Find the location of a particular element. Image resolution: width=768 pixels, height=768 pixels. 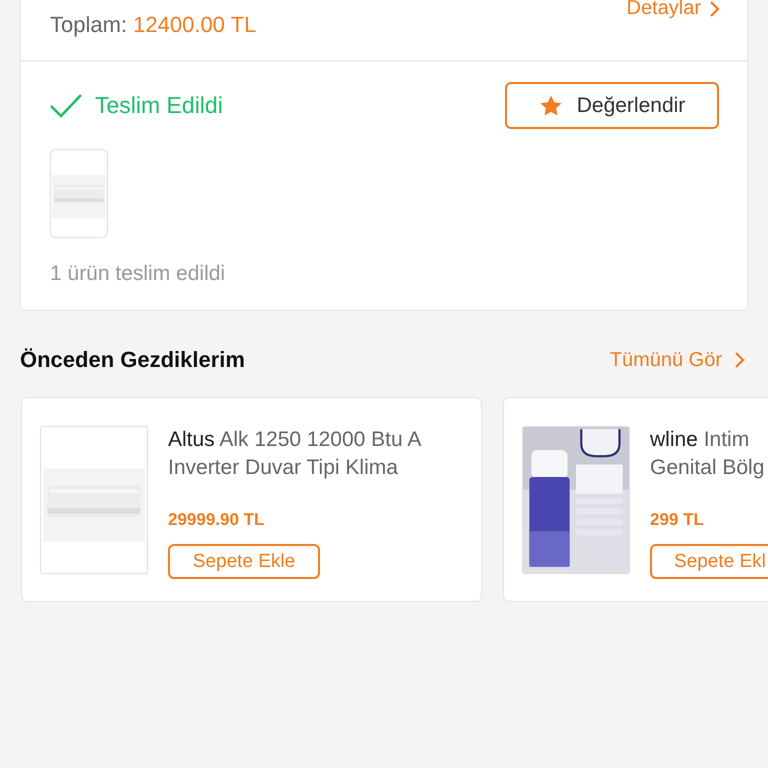

order-total: Toplam: 12400.00 TL is located at coordinates (153, 25).